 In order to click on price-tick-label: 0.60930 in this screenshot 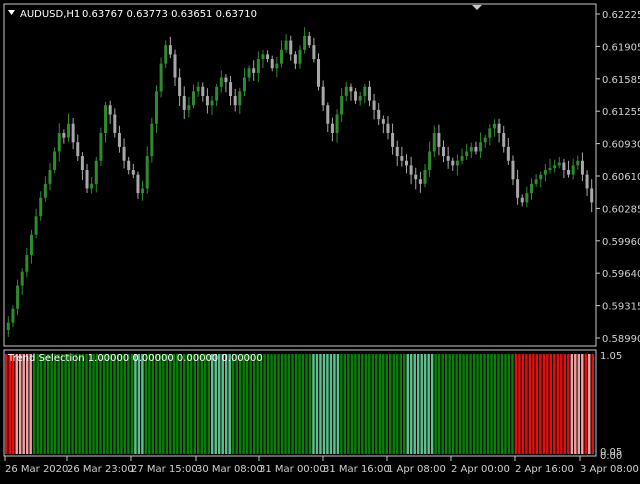, I will do `click(621, 145)`.